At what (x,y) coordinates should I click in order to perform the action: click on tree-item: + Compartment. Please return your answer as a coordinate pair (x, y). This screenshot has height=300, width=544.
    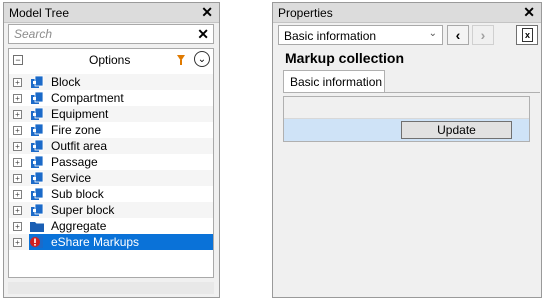
    Looking at the image, I should click on (111, 98).